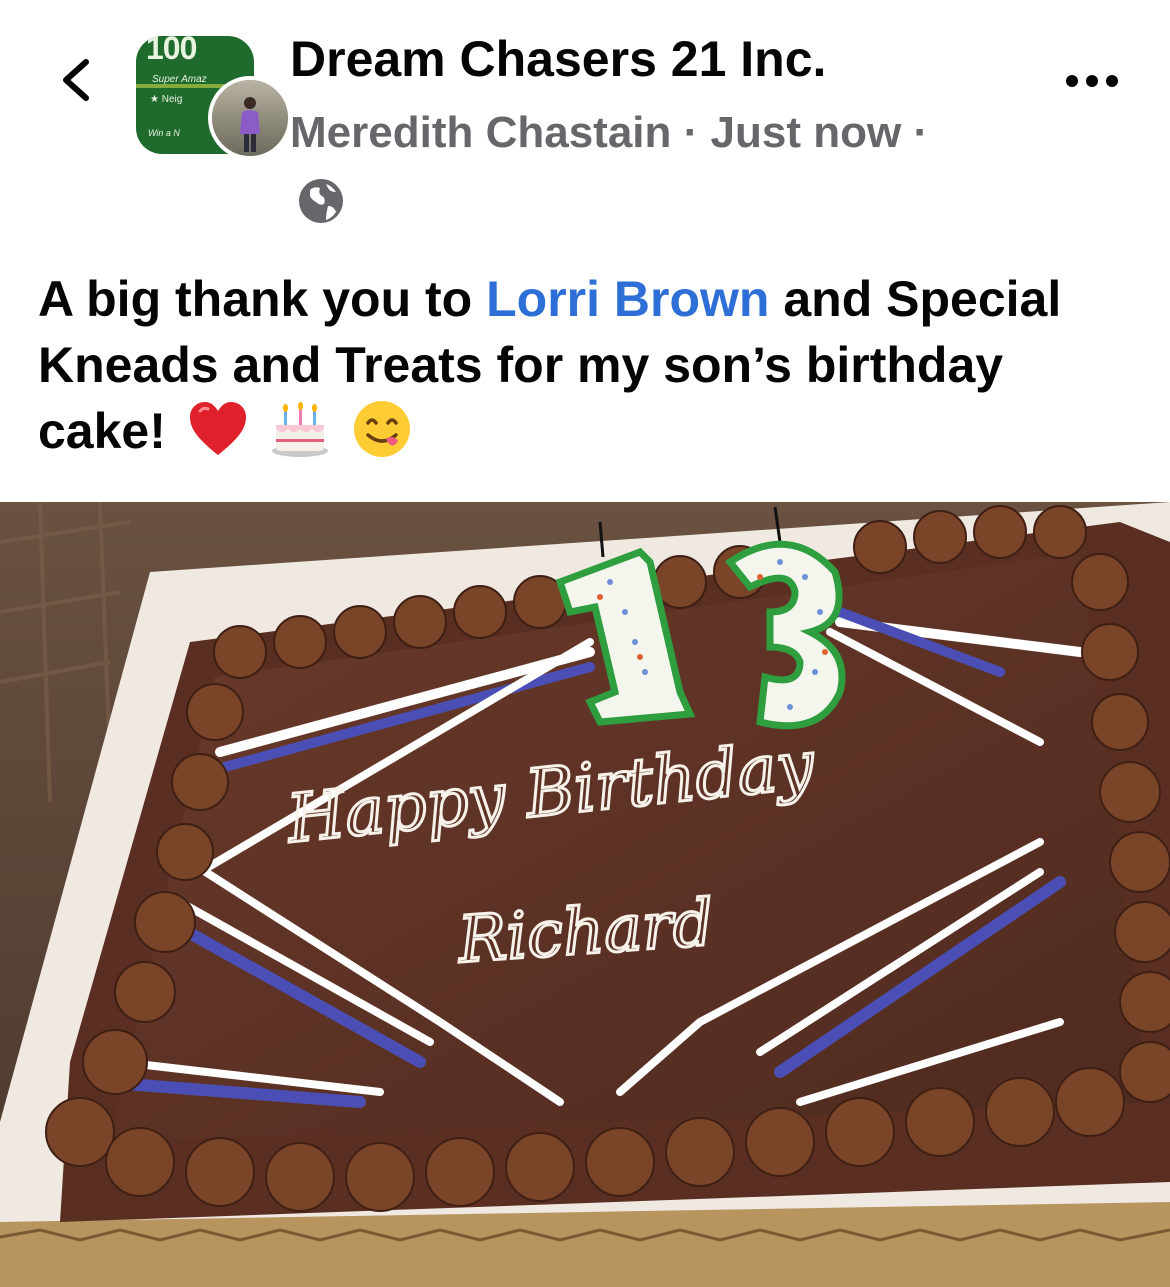 The image size is (1170, 1287). Describe the element at coordinates (164, 133) in the screenshot. I see `group-avatar-line3: Win a N` at that location.